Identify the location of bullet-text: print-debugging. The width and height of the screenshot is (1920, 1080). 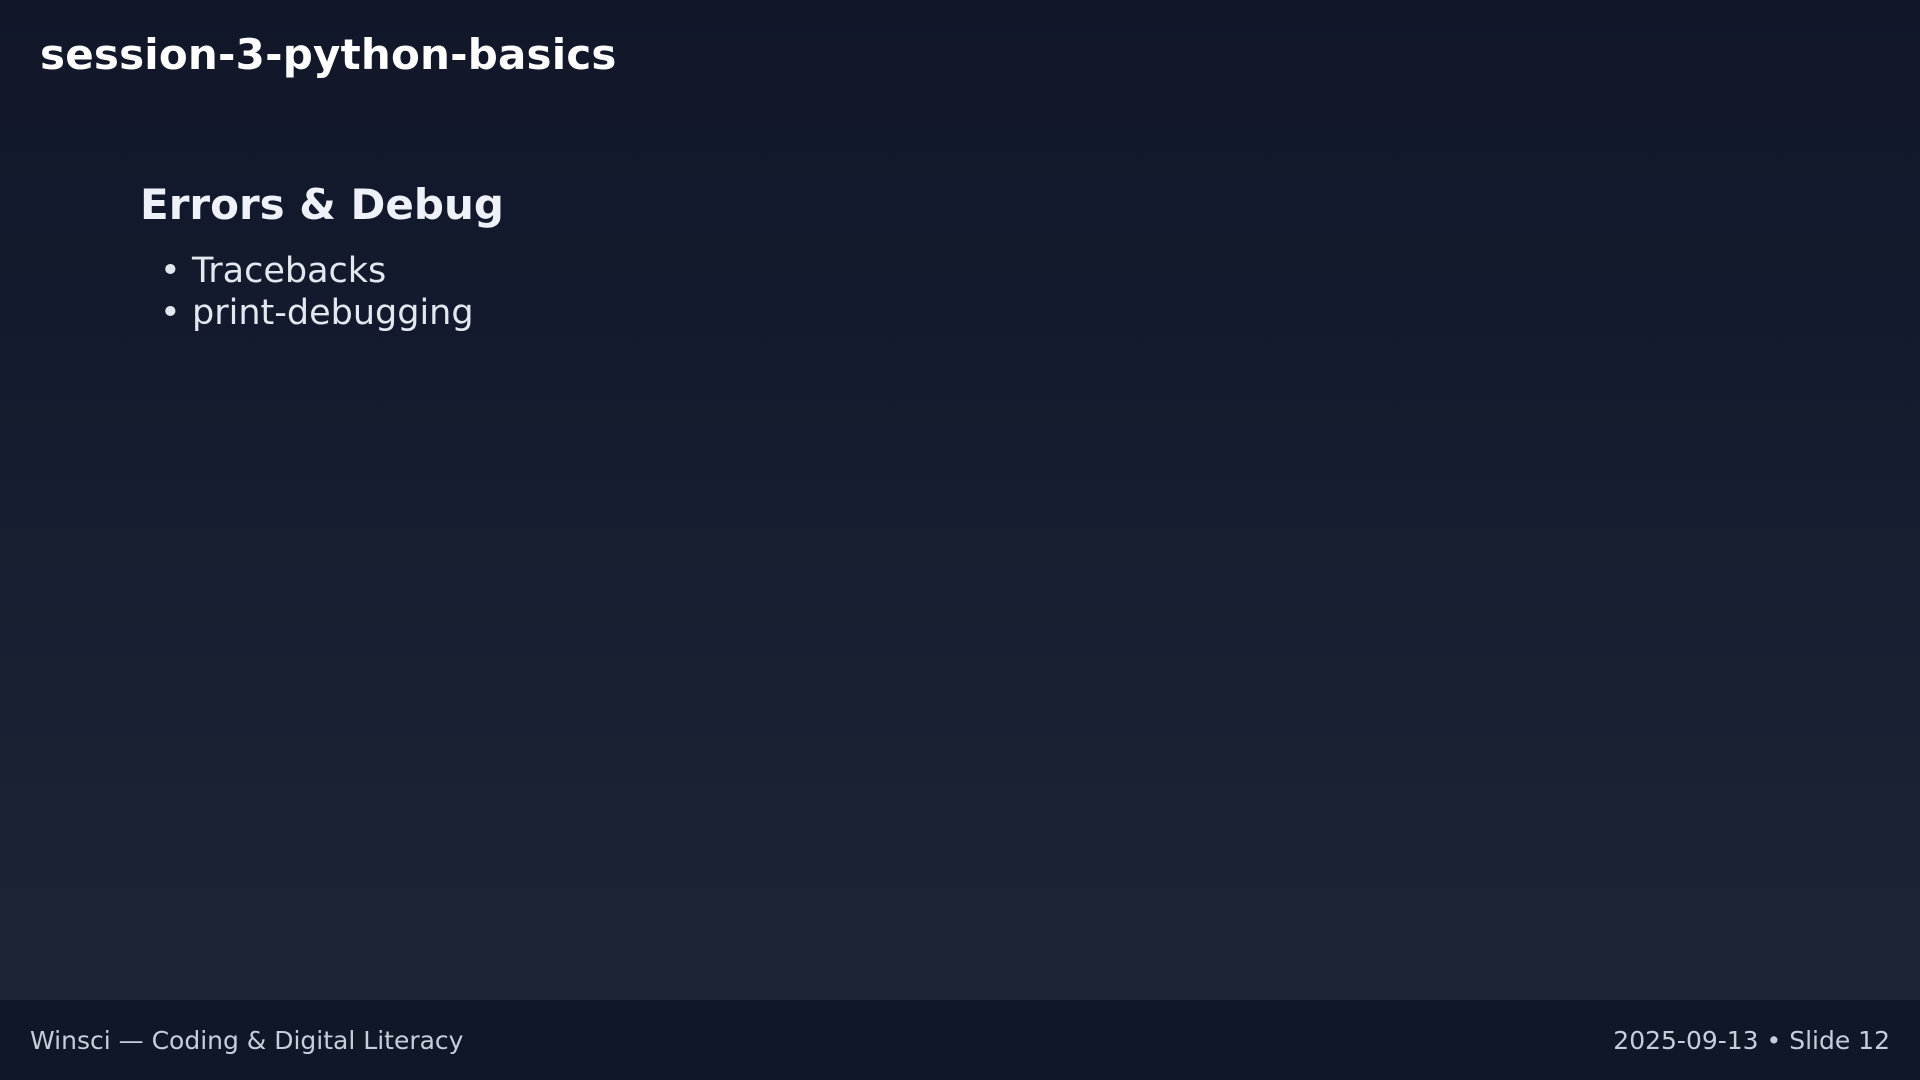
(333, 313).